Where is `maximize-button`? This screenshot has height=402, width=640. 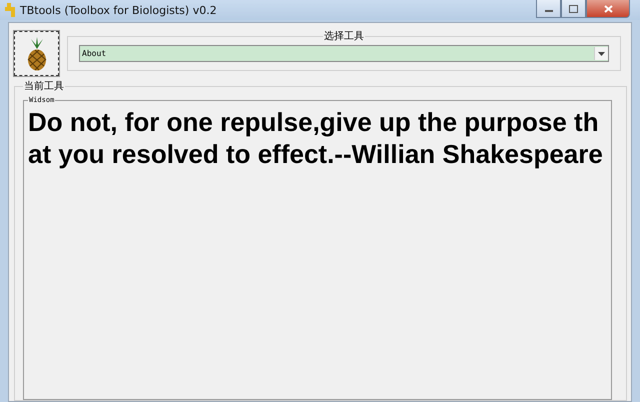
maximize-button is located at coordinates (573, 9).